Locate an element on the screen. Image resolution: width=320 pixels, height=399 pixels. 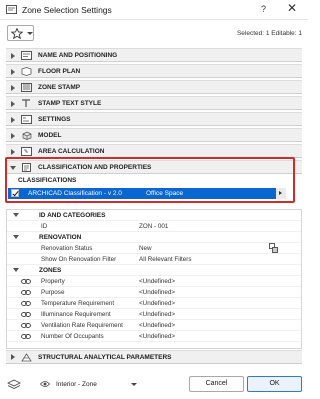
panel-name-positioning: NAME AND POSITIONING is located at coordinates (154, 55).